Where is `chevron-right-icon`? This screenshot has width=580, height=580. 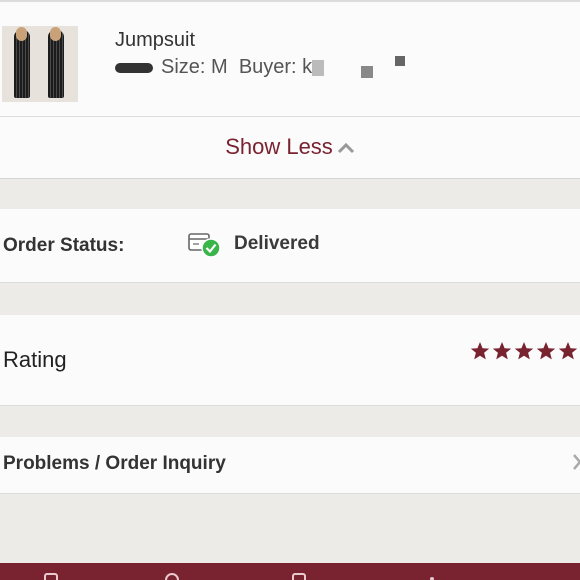
chevron-right-icon is located at coordinates (576, 465).